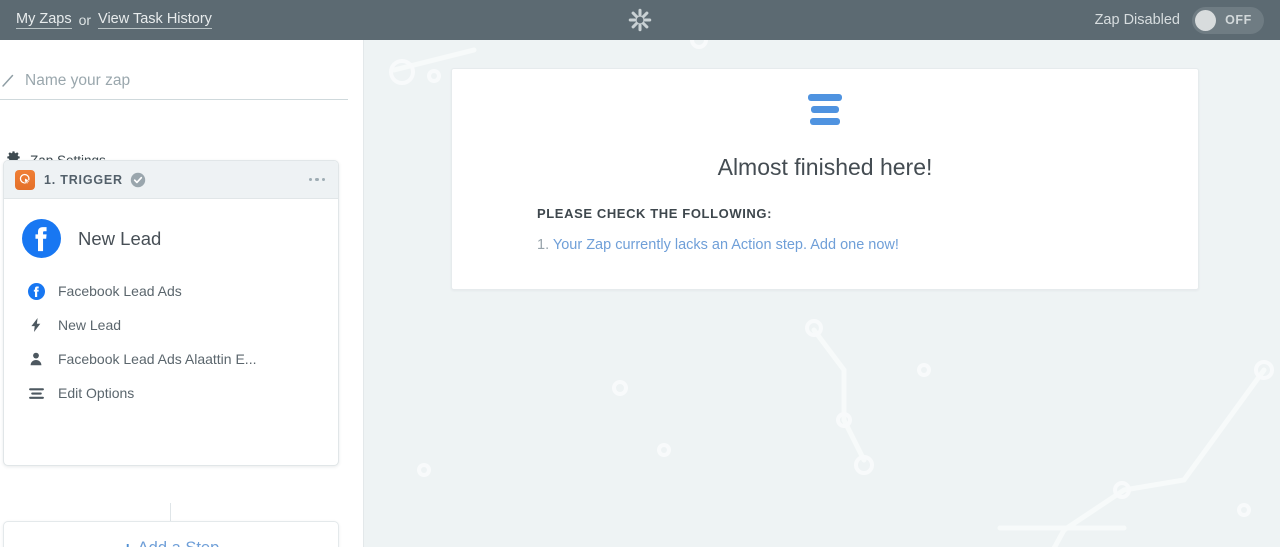 The image size is (1280, 547). Describe the element at coordinates (25, 179) in the screenshot. I see `cursor-click-icon` at that location.